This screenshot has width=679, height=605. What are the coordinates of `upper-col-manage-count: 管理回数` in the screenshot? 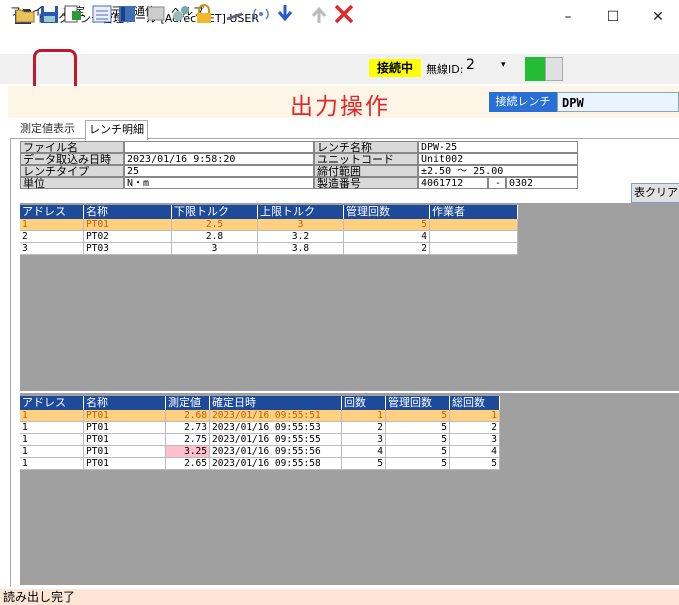 It's located at (387, 212).